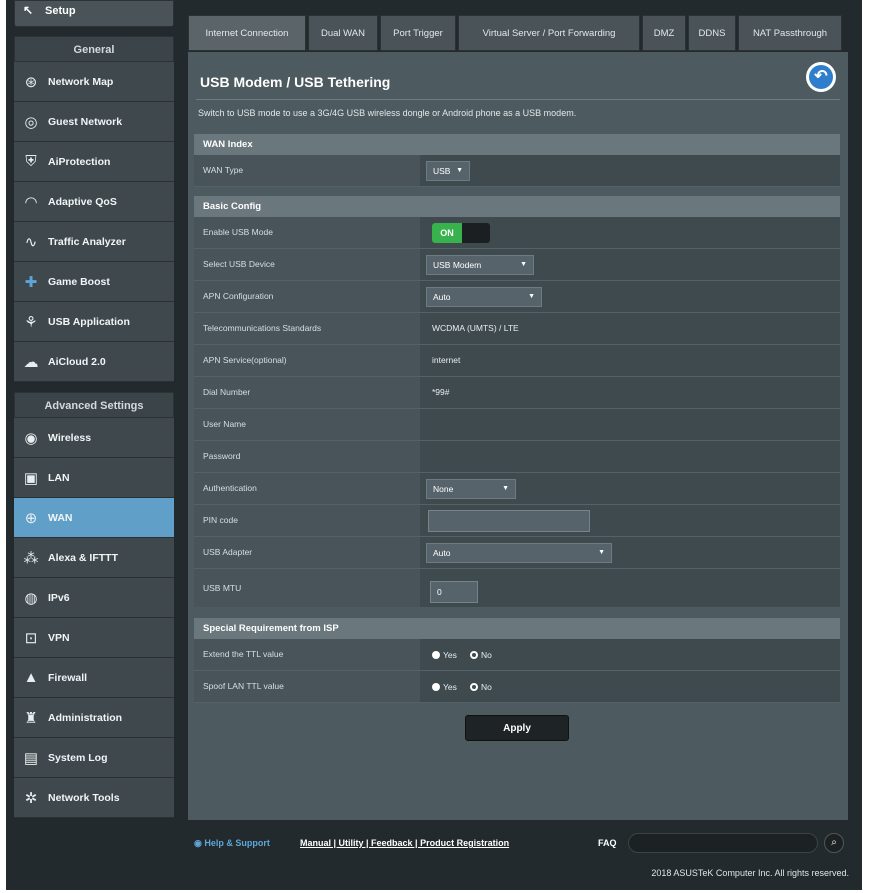 Image resolution: width=871 pixels, height=893 pixels. What do you see at coordinates (94, 798) in the screenshot?
I see `nav-network-tools: ✲ Network Tools` at bounding box center [94, 798].